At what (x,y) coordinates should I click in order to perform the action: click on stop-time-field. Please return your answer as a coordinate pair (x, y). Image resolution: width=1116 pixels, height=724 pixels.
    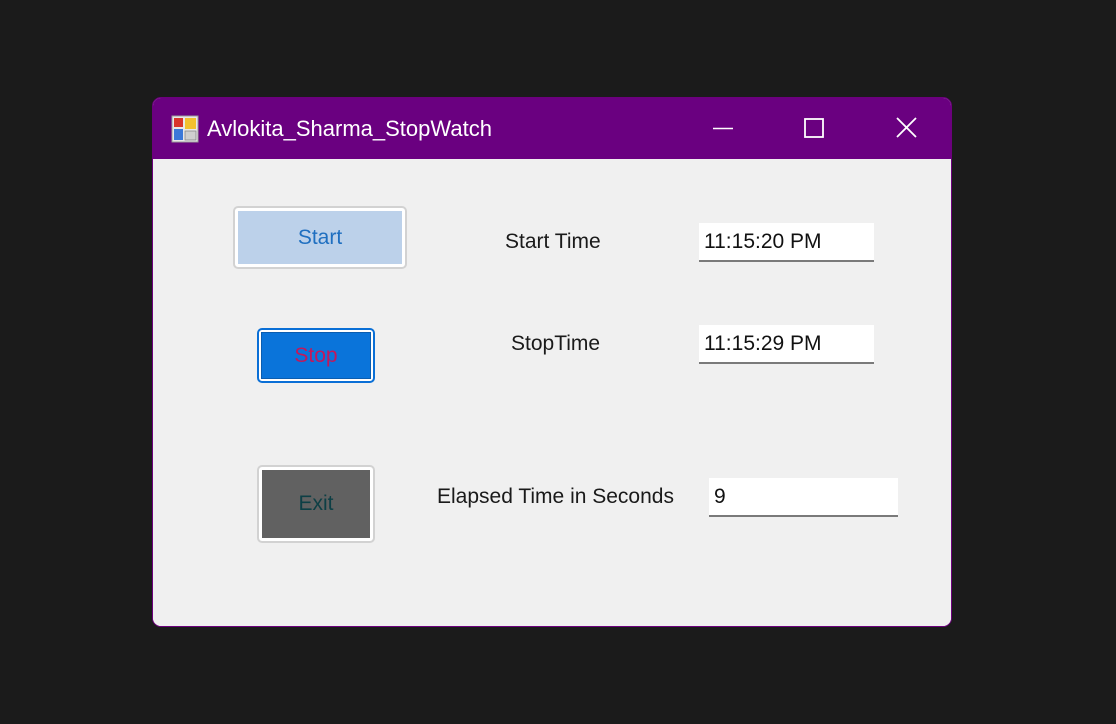
    Looking at the image, I should click on (786, 344).